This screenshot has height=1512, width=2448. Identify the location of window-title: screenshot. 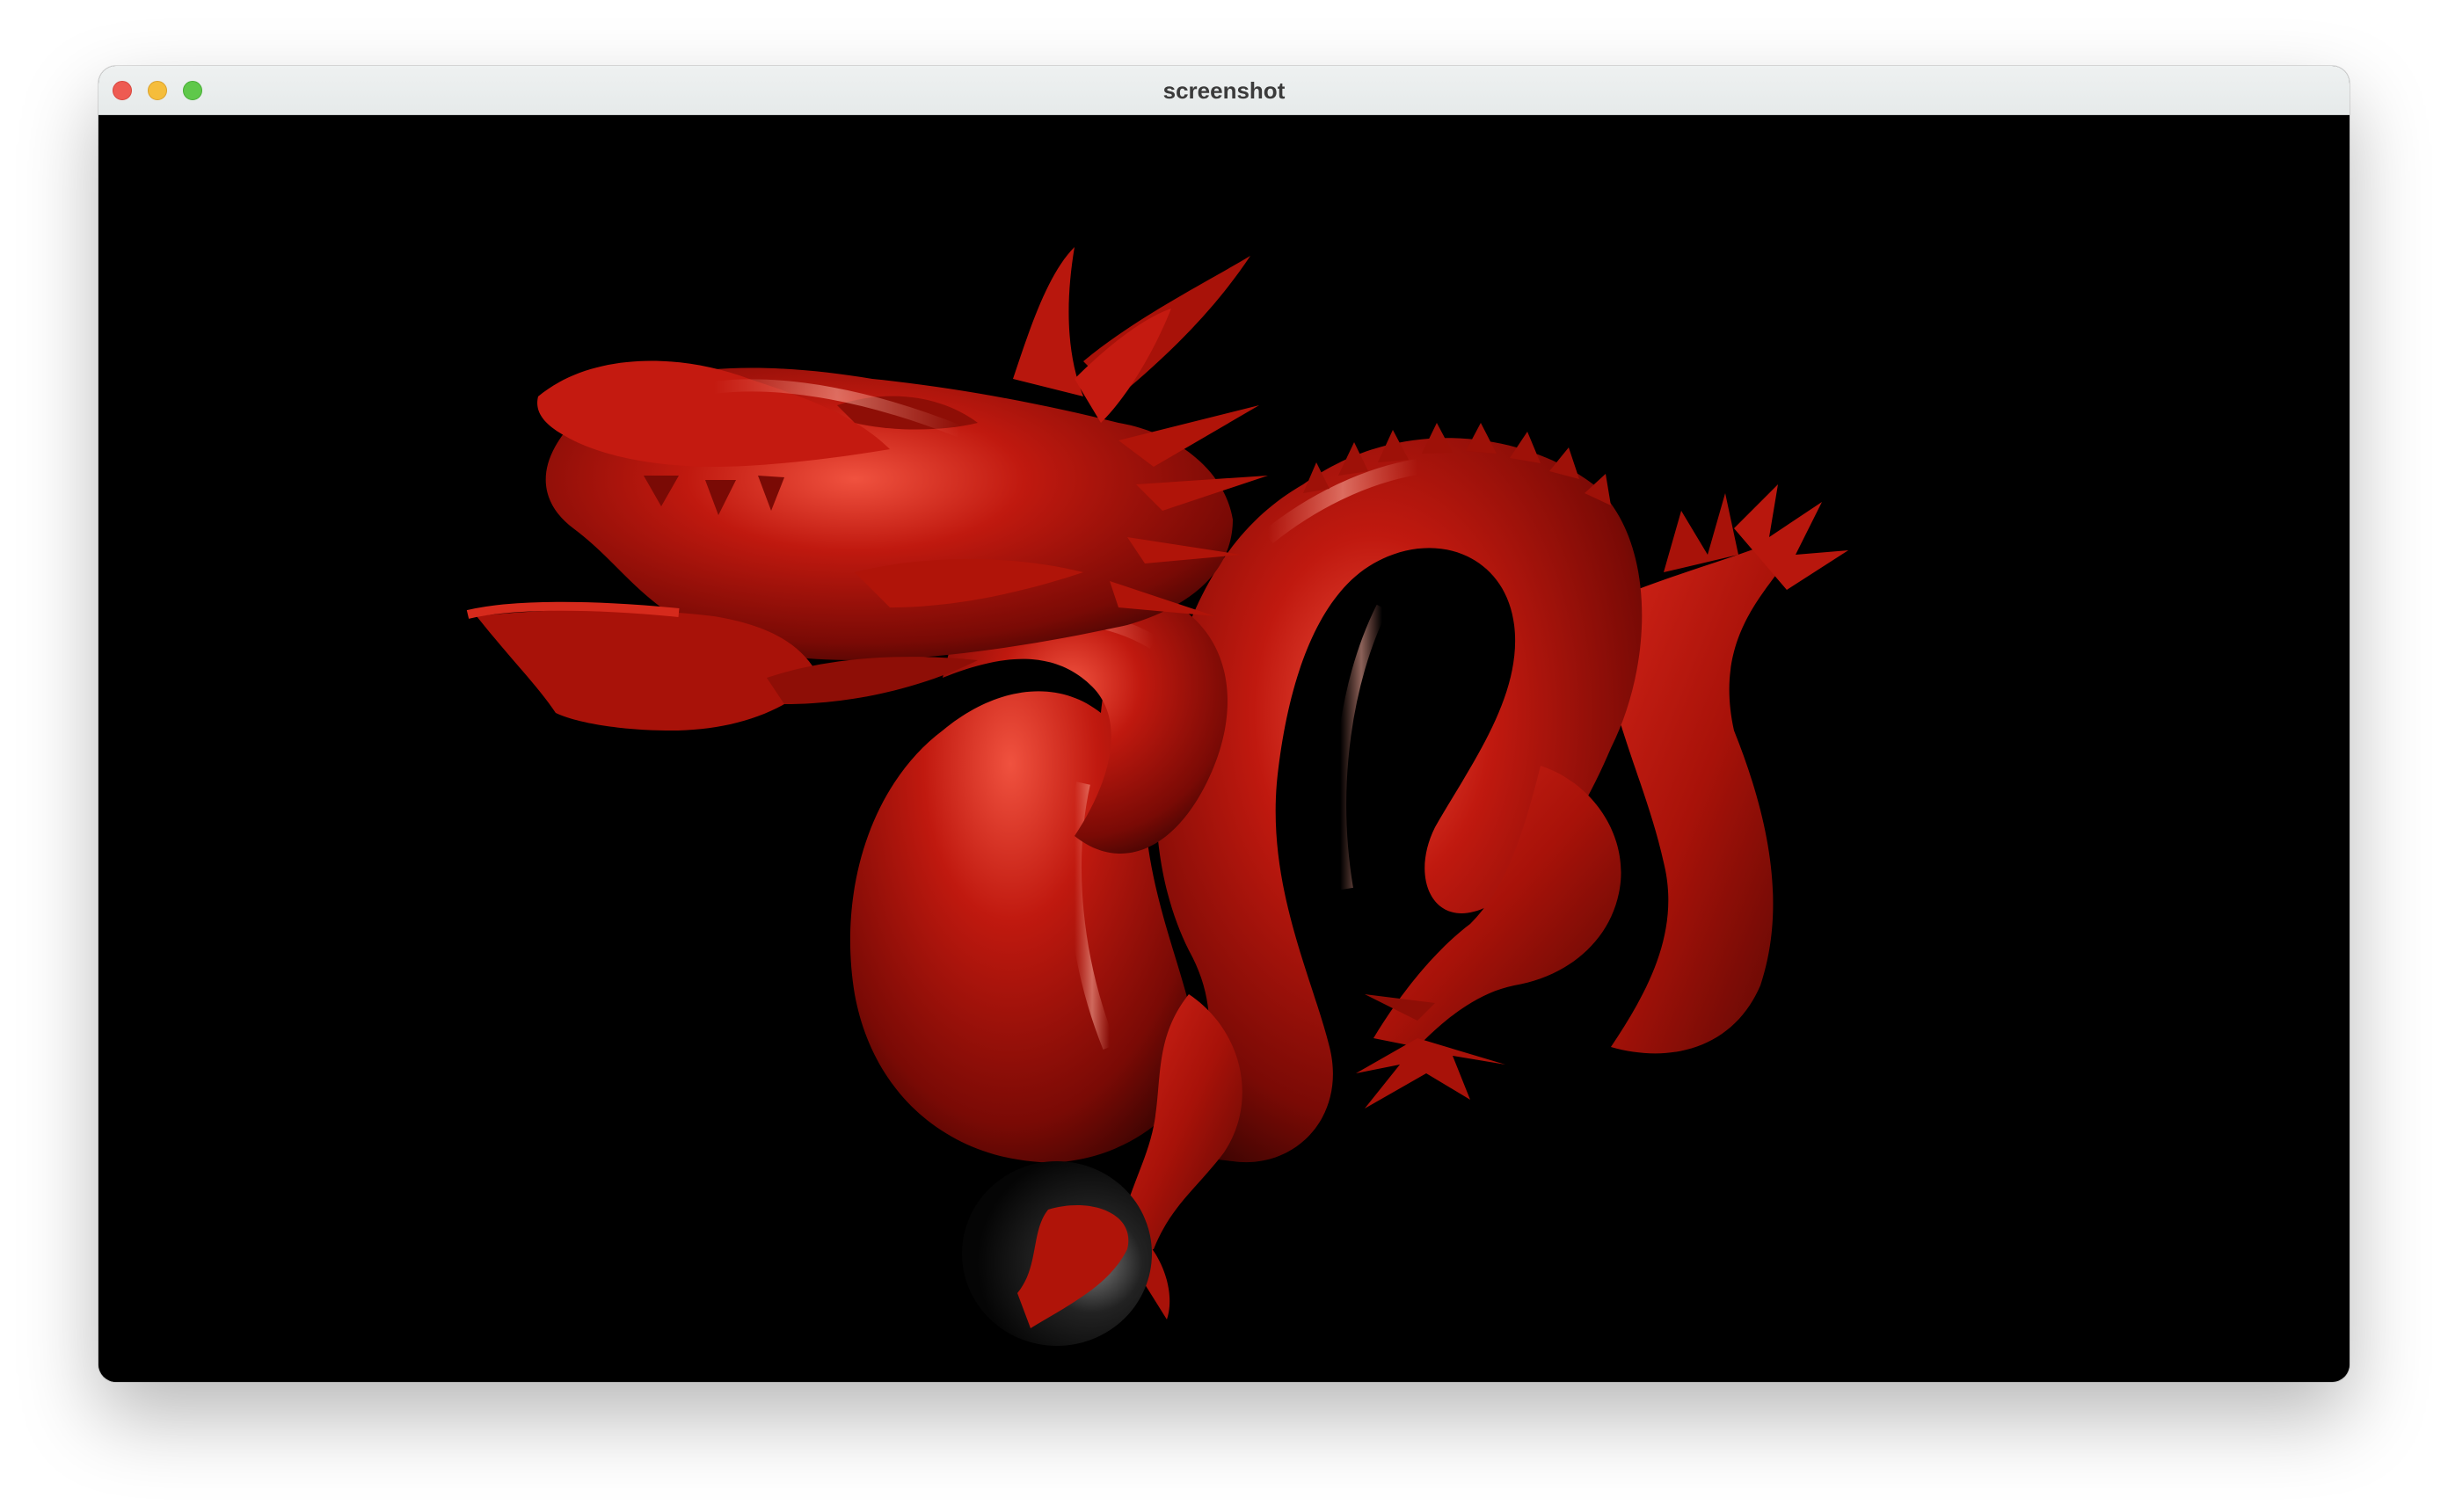
(1224, 91).